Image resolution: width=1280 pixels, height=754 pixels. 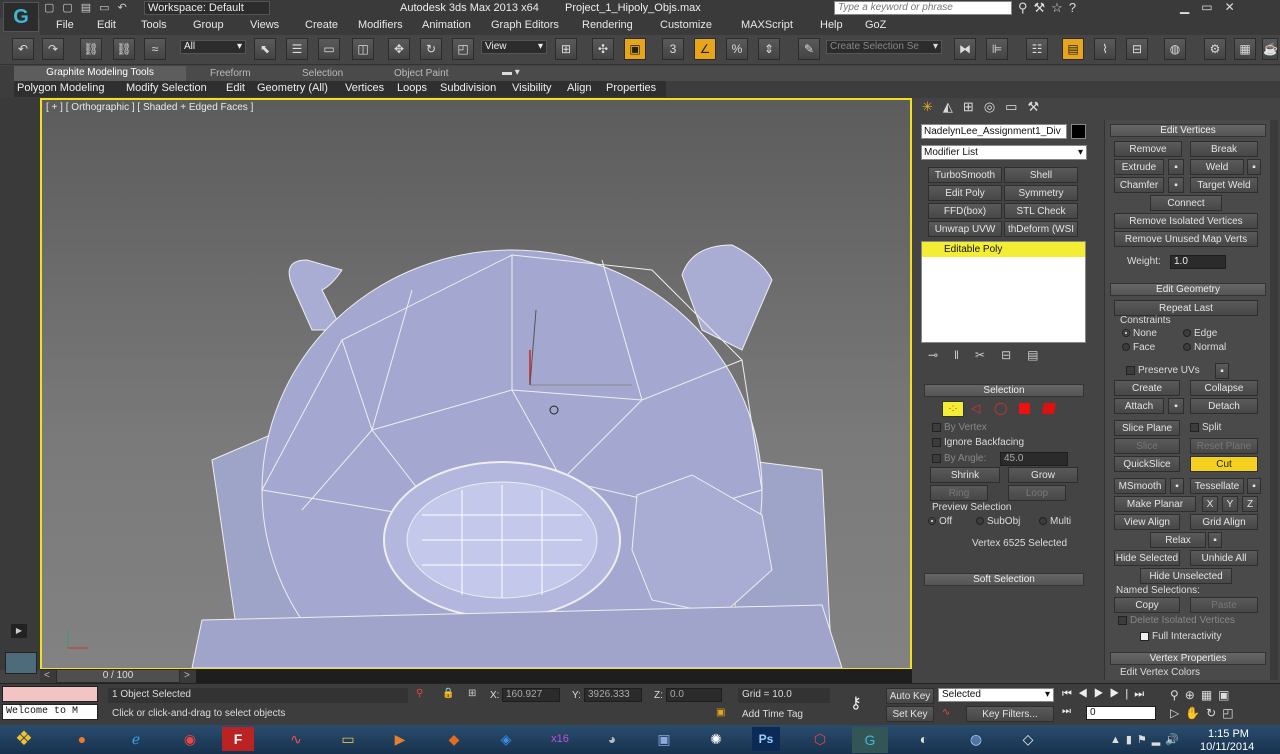 I want to click on menu-modifiers: Modifiers, so click(x=380, y=26).